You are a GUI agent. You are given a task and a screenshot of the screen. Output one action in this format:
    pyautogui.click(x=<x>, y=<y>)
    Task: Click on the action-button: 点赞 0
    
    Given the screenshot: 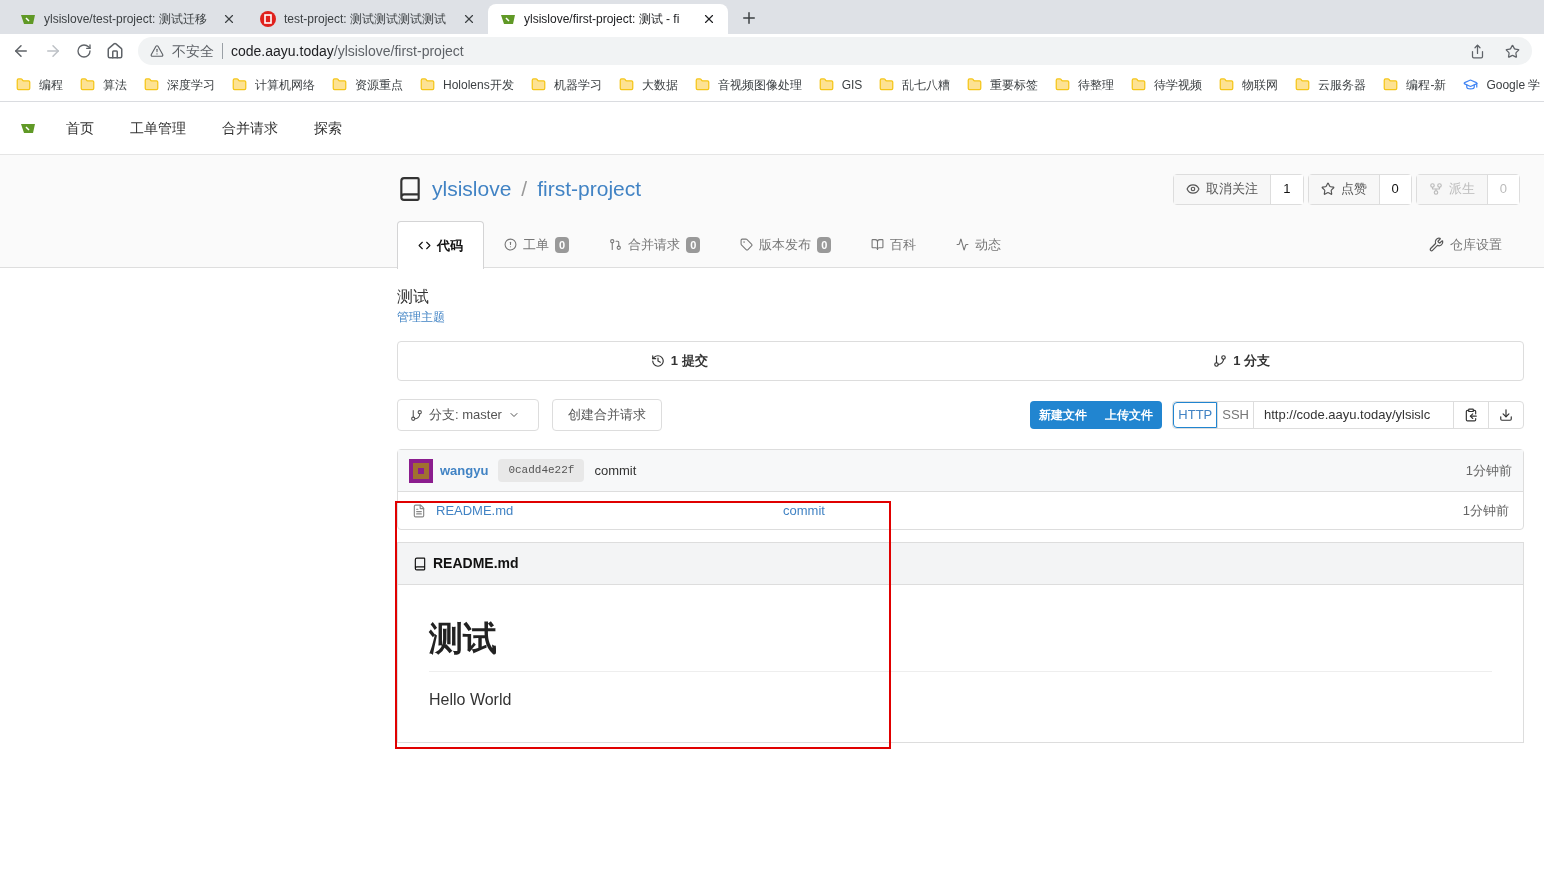 What is the action you would take?
    pyautogui.click(x=1359, y=189)
    